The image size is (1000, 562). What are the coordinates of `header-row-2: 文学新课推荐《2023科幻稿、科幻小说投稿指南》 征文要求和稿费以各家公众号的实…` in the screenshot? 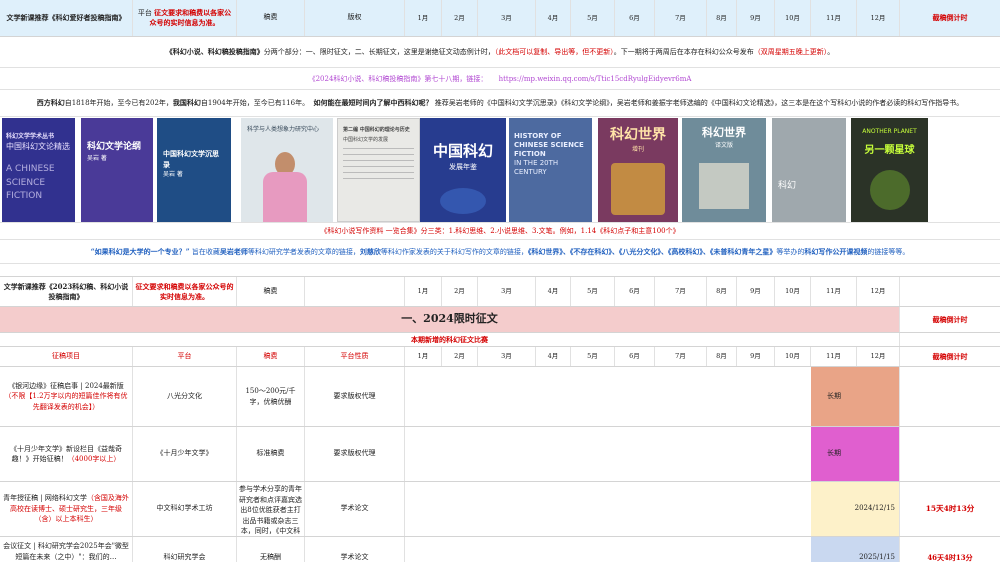 It's located at (500, 292).